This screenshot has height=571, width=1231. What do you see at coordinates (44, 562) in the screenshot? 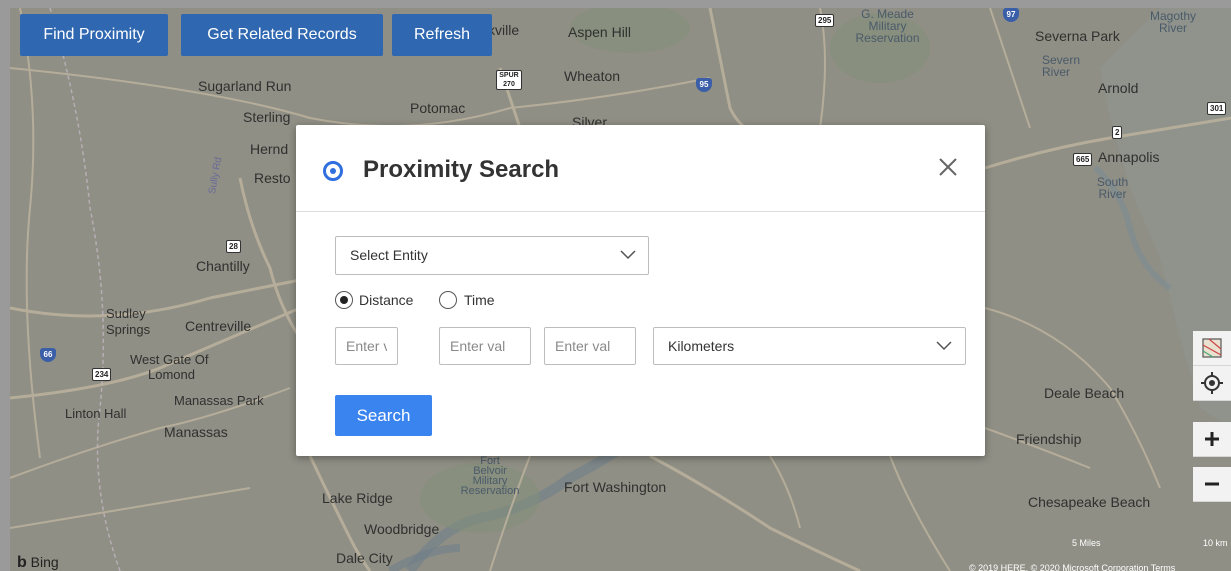
I see `bing-label: Bing` at bounding box center [44, 562].